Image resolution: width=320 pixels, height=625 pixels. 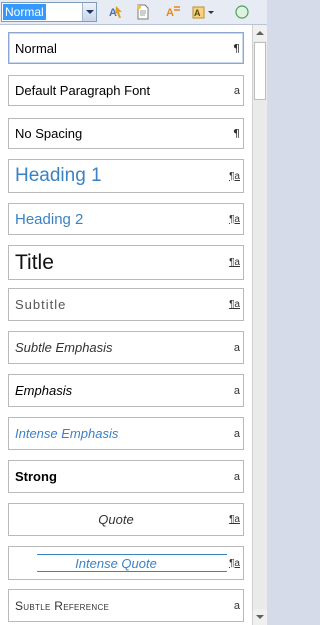 I want to click on style-label: Intense Emphasis, so click(x=67, y=433).